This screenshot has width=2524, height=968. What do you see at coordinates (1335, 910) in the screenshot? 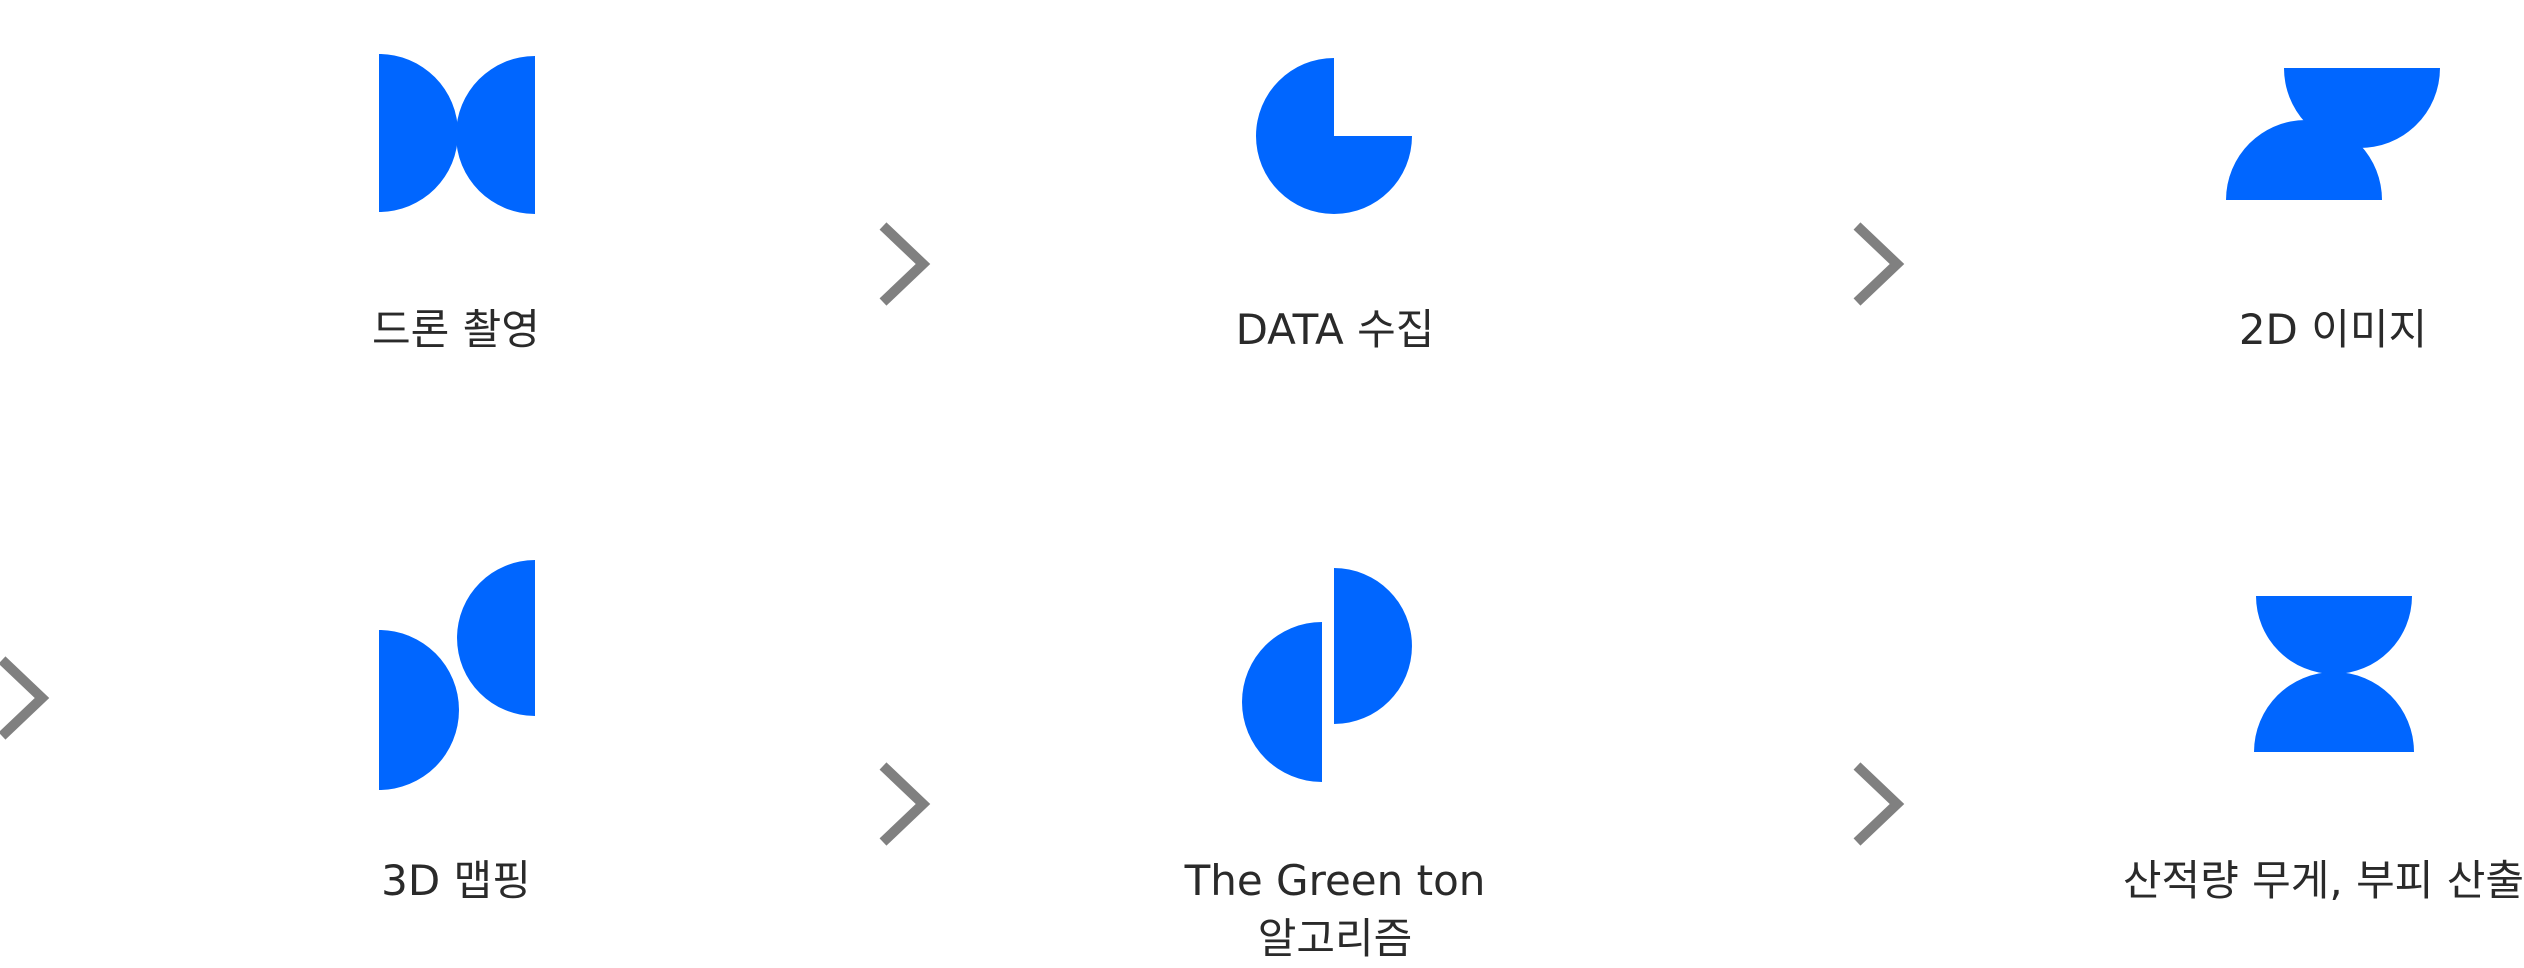
I see `step-label-green-ton-algorithm: The Green ton 알고리즘` at bounding box center [1335, 910].